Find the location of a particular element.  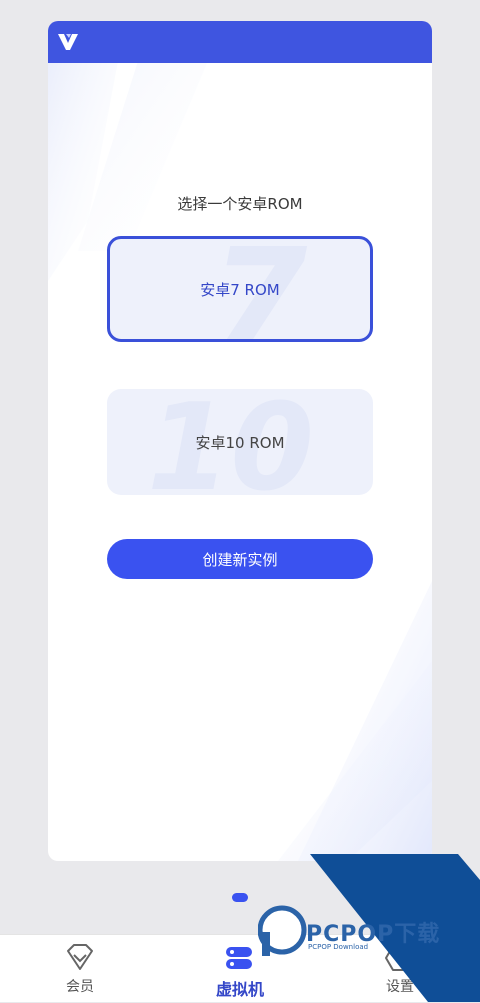

page-indicator-dot is located at coordinates (240, 897).